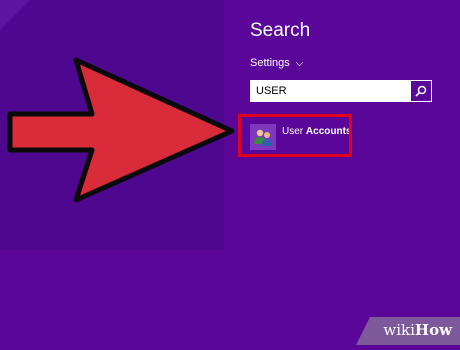 This screenshot has width=460, height=350. Describe the element at coordinates (399, 330) in the screenshot. I see `watermark-wiki: wiki` at that location.